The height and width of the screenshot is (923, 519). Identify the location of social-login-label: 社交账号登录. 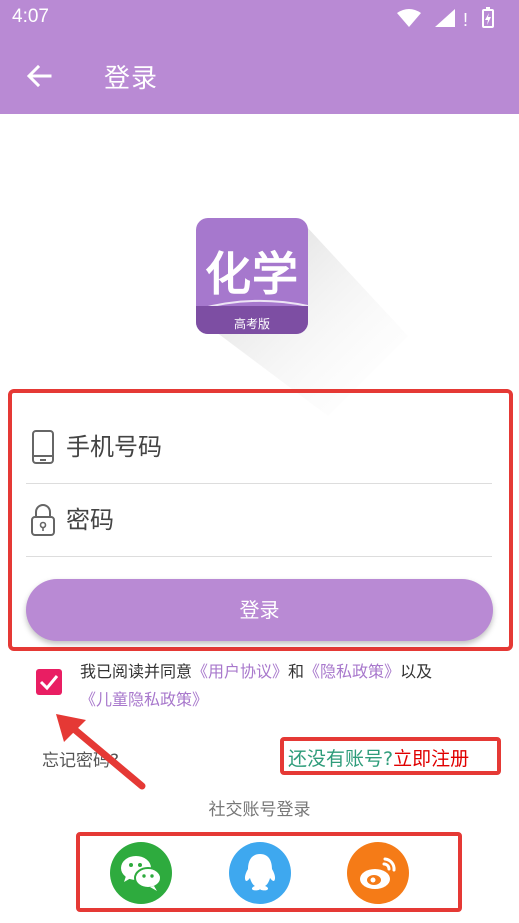
(259, 810).